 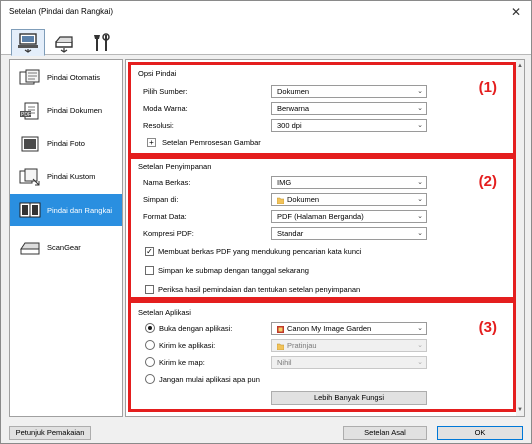 What do you see at coordinates (150, 362) in the screenshot?
I see `send-folder-radio` at bounding box center [150, 362].